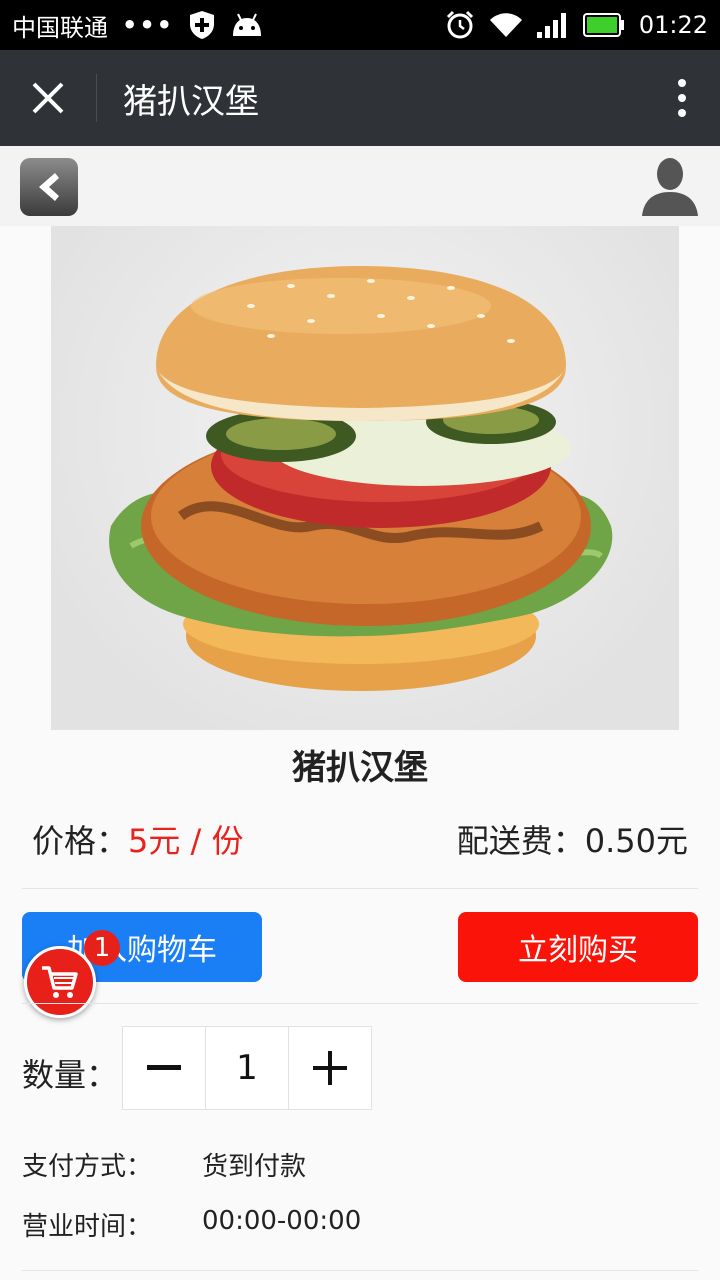 Image resolution: width=720 pixels, height=1280 pixels. I want to click on quantity-value: 1, so click(246, 1068).